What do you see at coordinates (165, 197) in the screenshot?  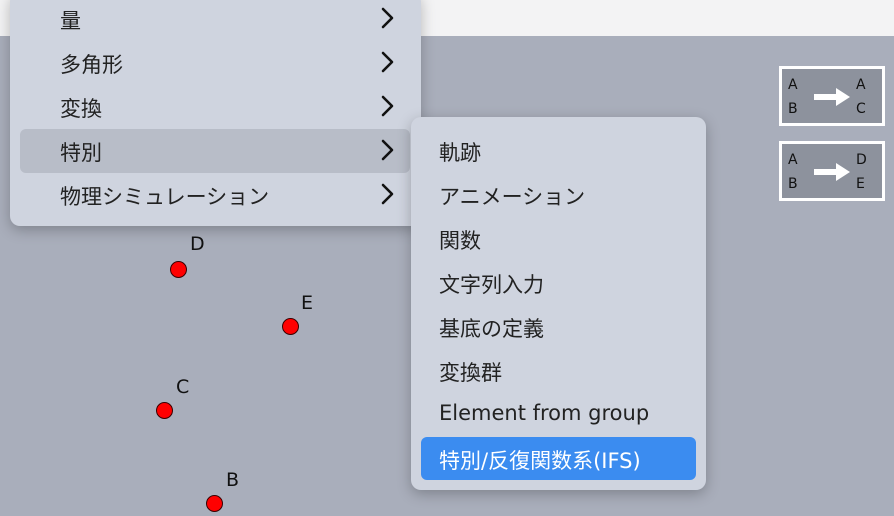 I see `menu-item-label: 物理シミュレーション` at bounding box center [165, 197].